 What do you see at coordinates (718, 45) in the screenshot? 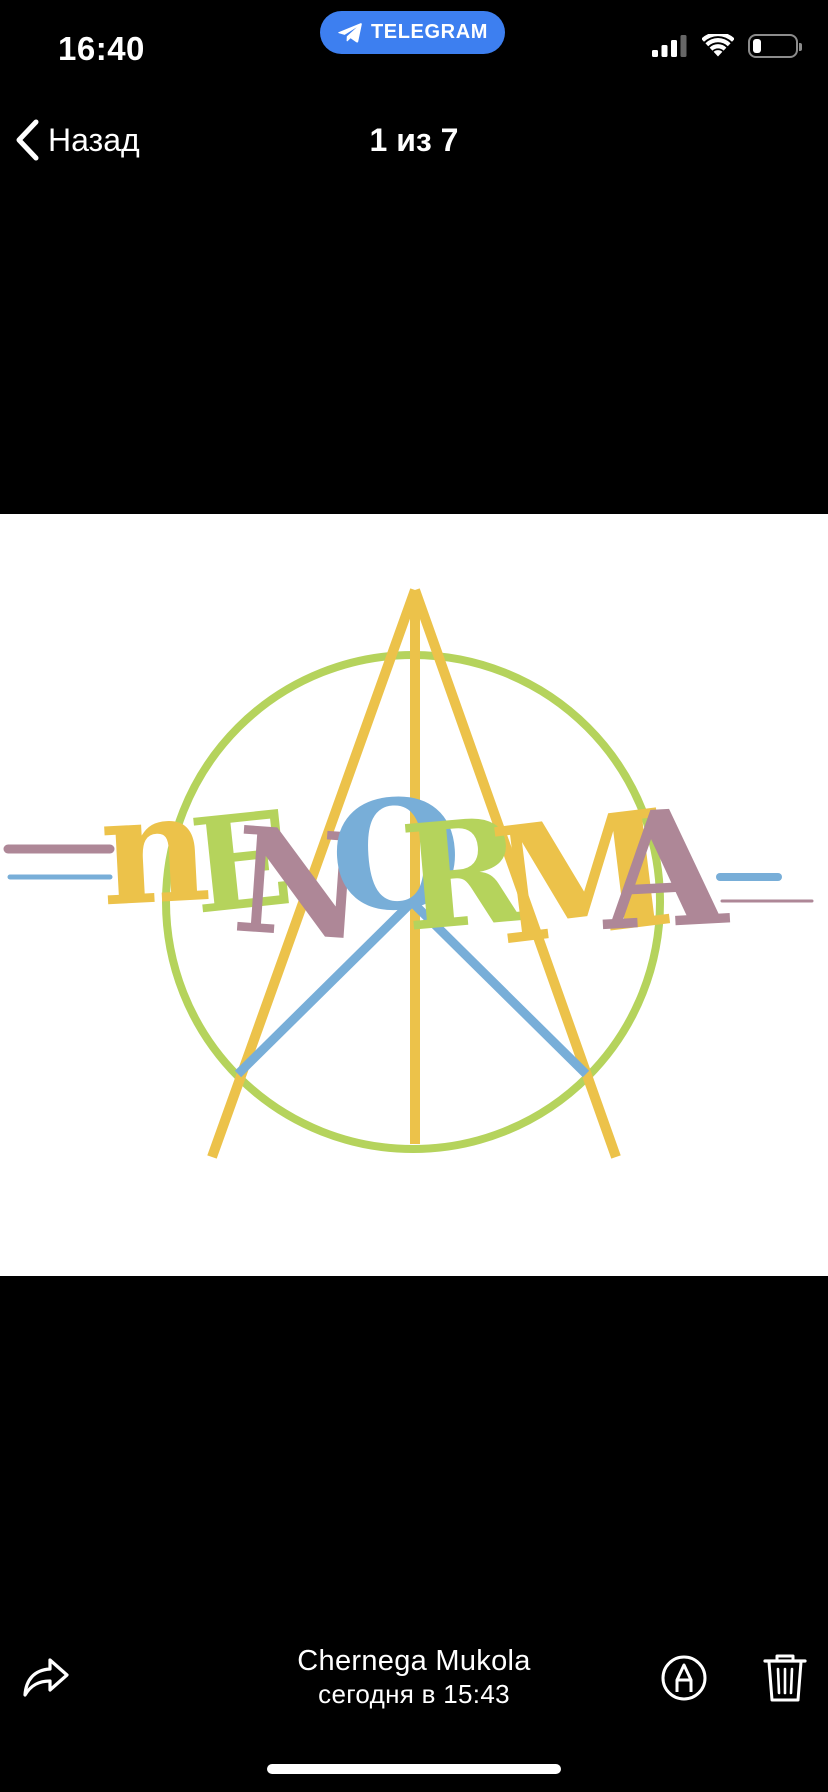
I see `wifi-icon` at bounding box center [718, 45].